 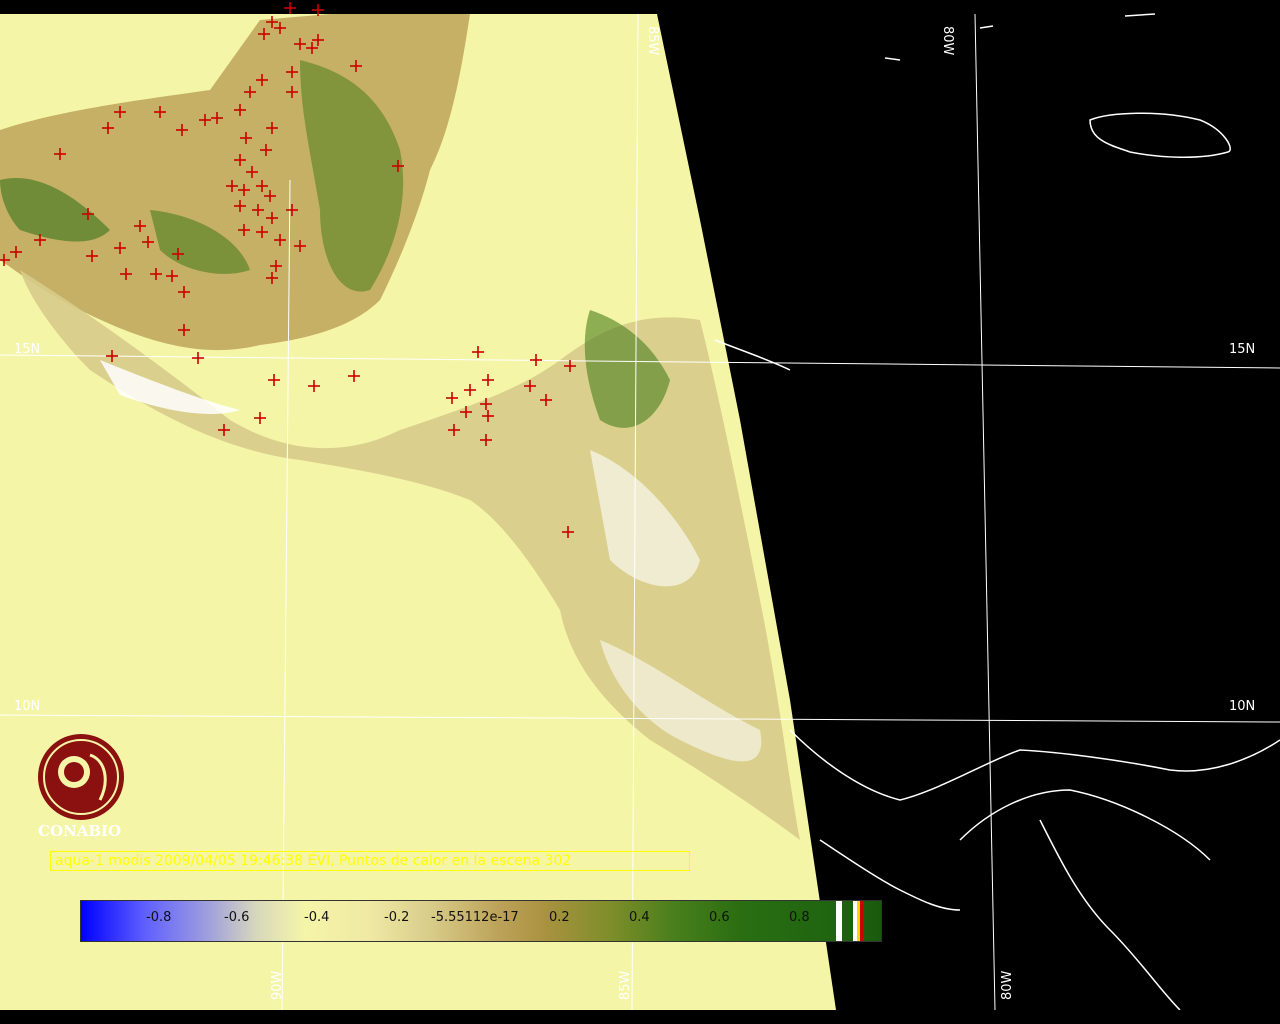 I want to click on colorbar-tick-label: -0.2, so click(x=397, y=917).